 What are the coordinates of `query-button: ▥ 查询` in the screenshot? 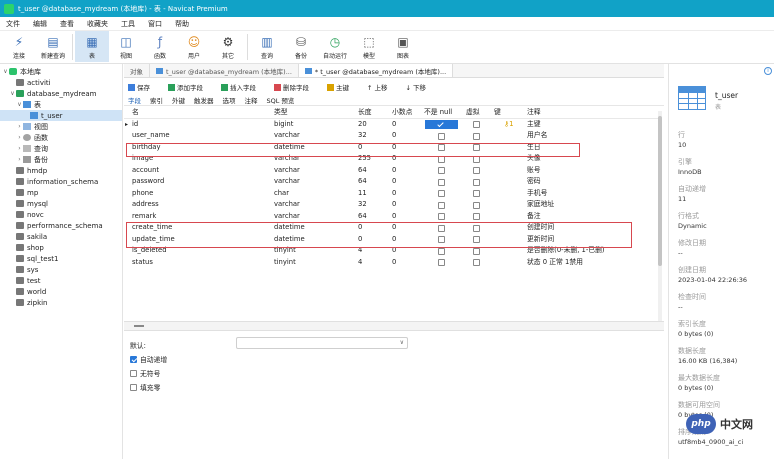 It's located at (267, 46).